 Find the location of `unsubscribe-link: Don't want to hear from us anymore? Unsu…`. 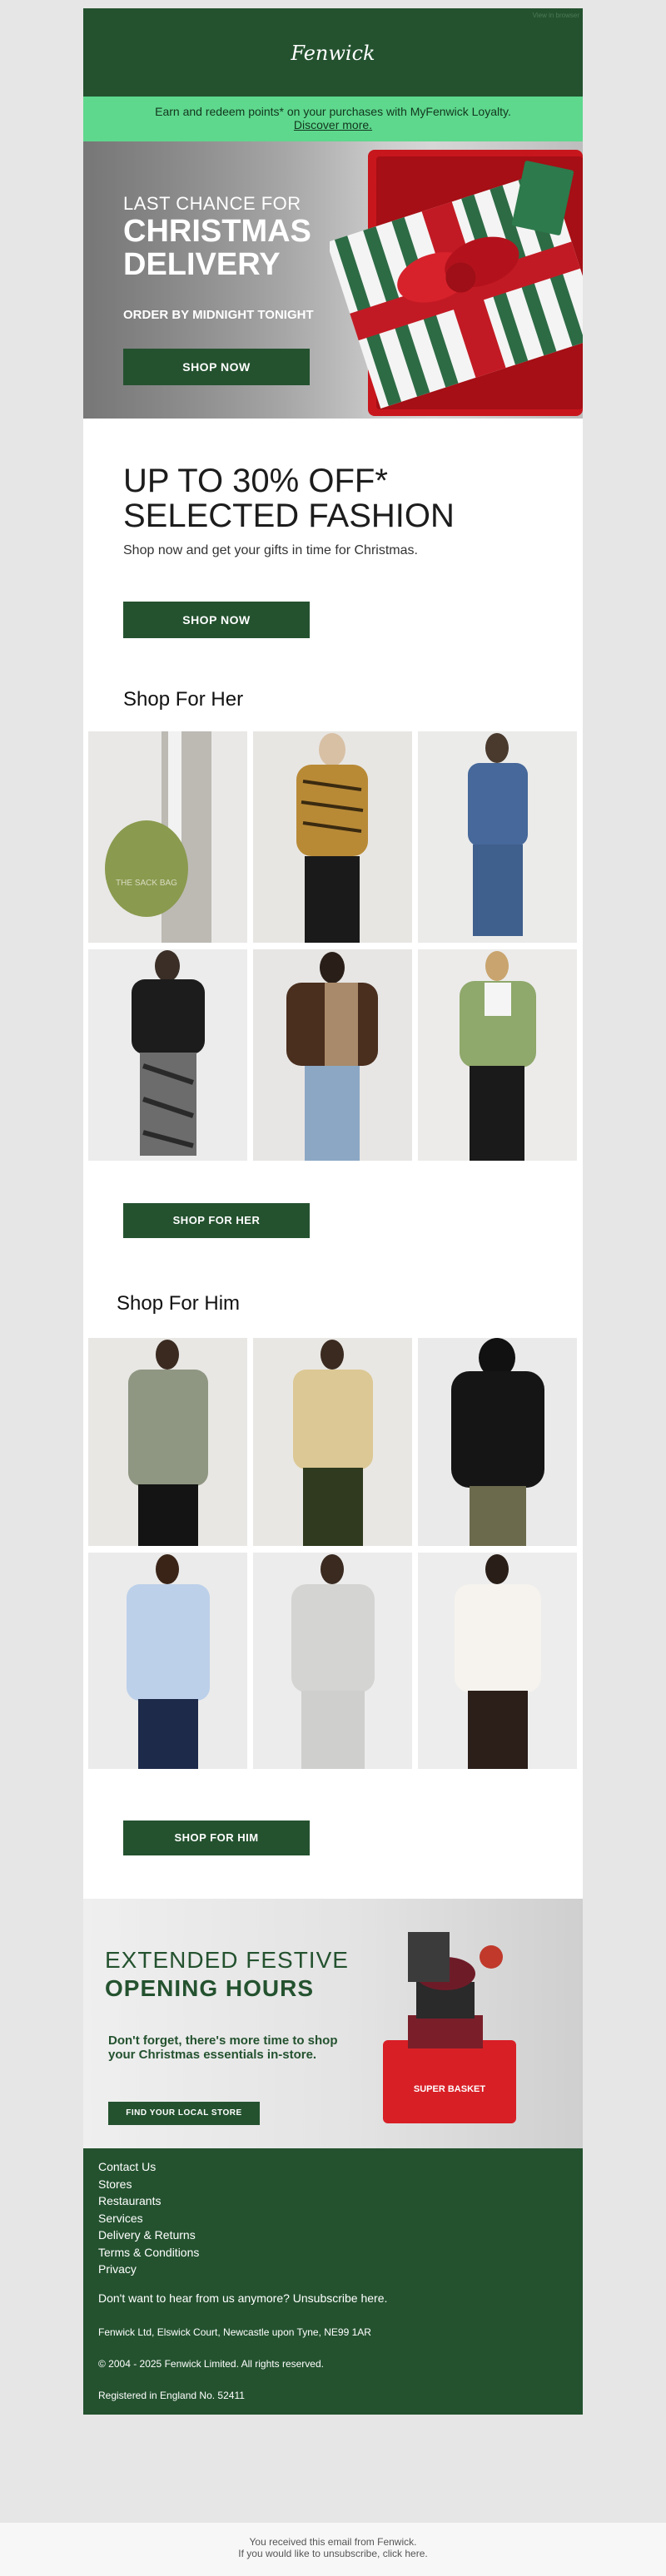

unsubscribe-link: Don't want to hear from us anymore? Unsu… is located at coordinates (243, 2298).